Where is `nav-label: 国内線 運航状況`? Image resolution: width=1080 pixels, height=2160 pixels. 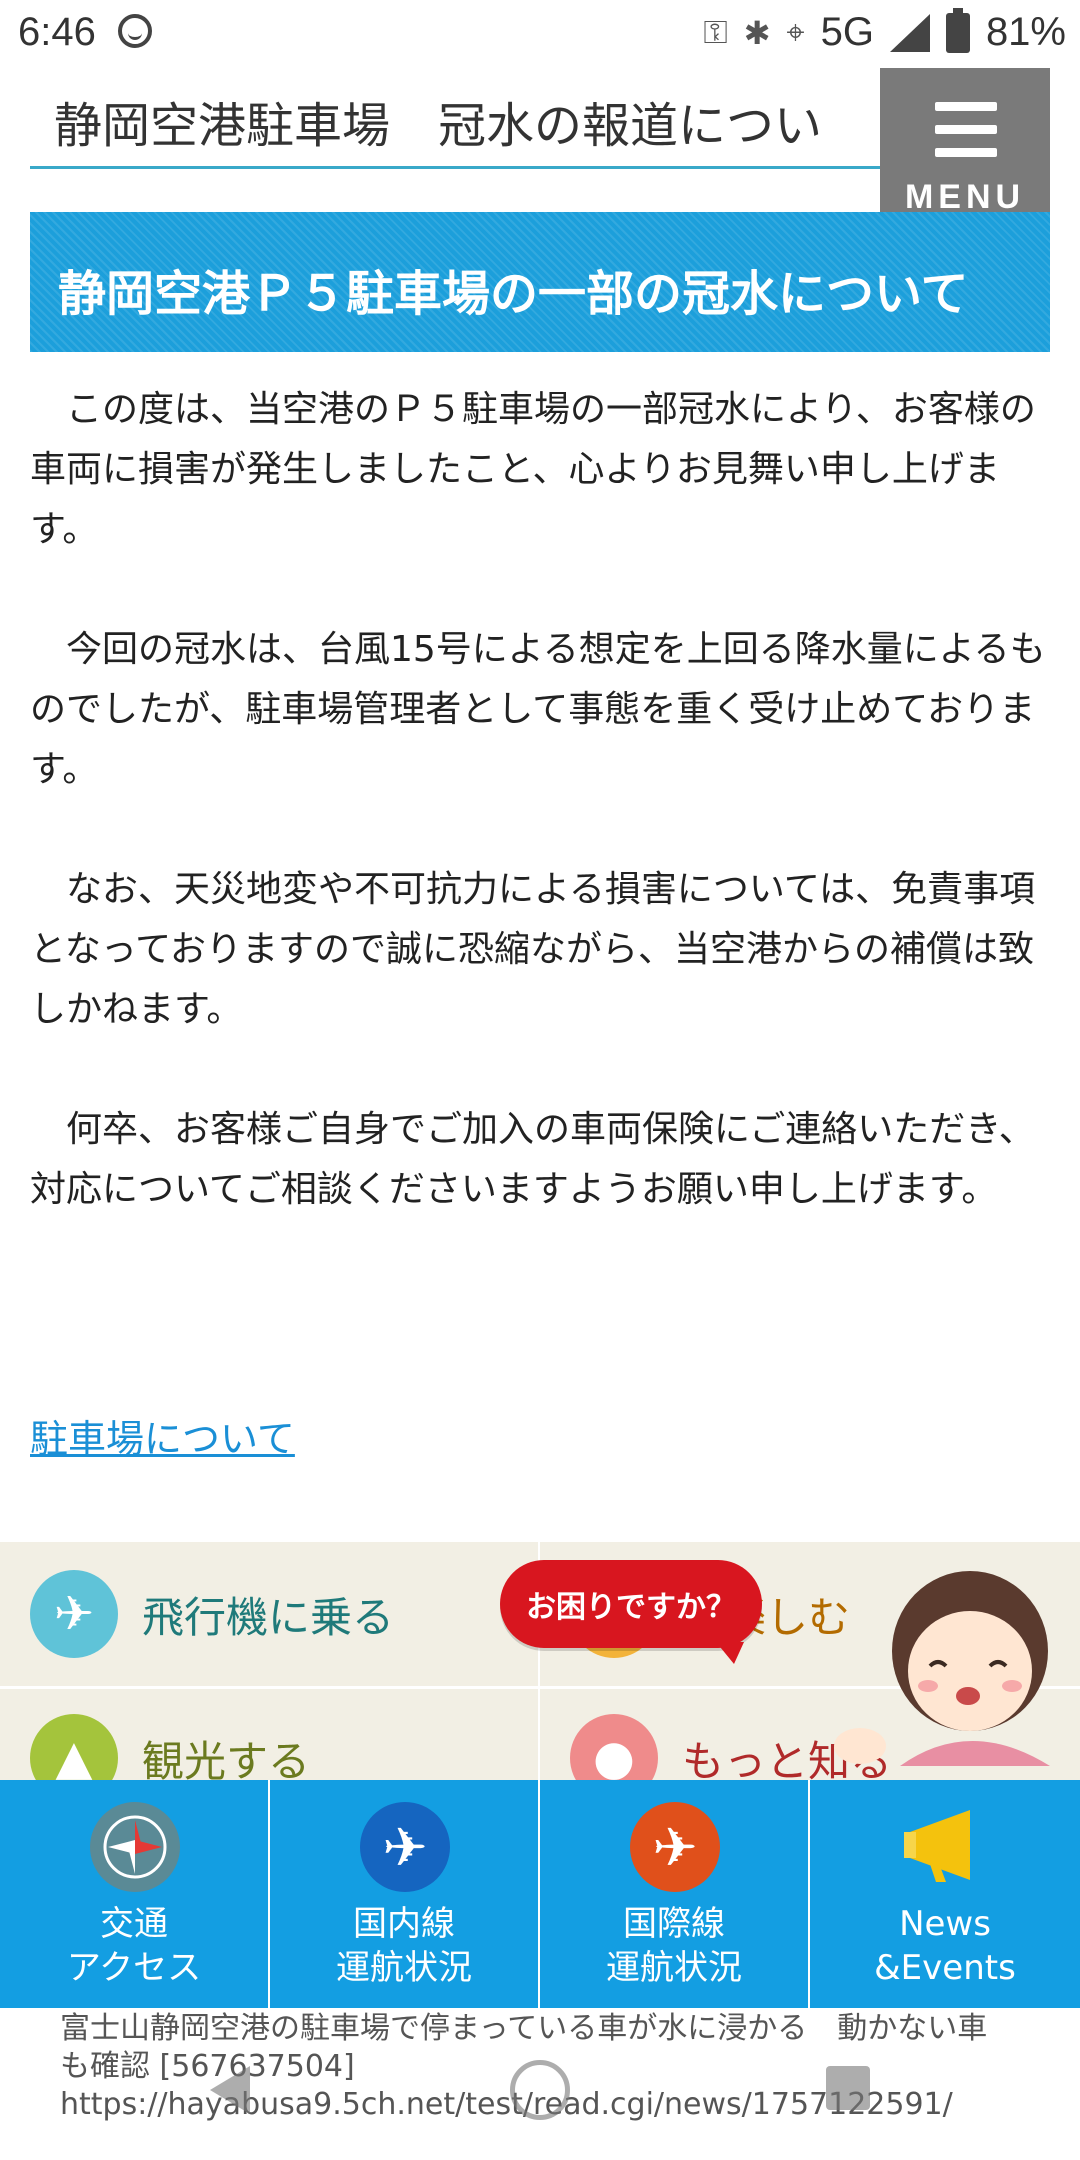 nav-label: 国内線 運航状況 is located at coordinates (404, 1946).